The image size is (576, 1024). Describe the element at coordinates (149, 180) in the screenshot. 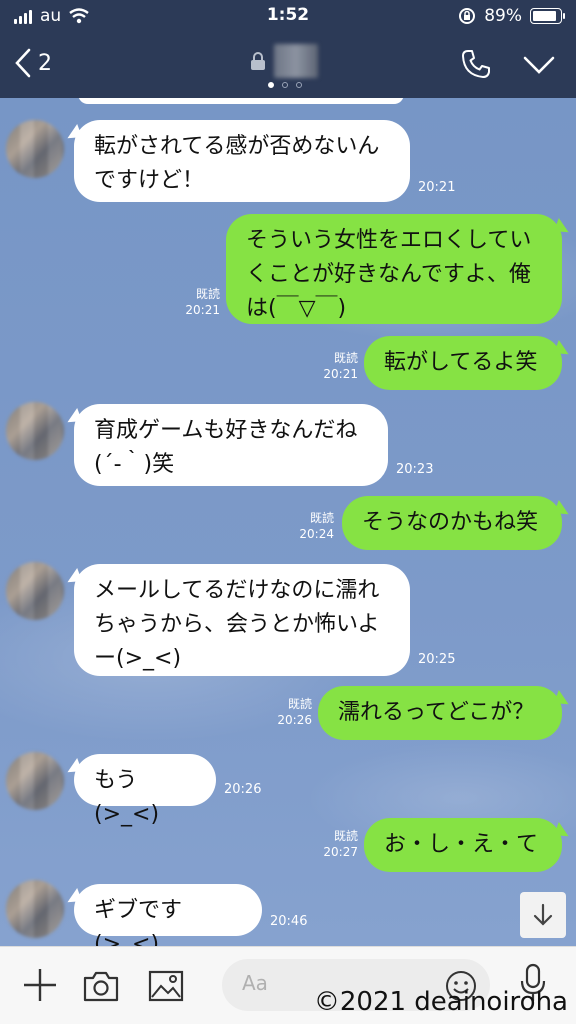

I see `message-line: ですけど！` at that location.